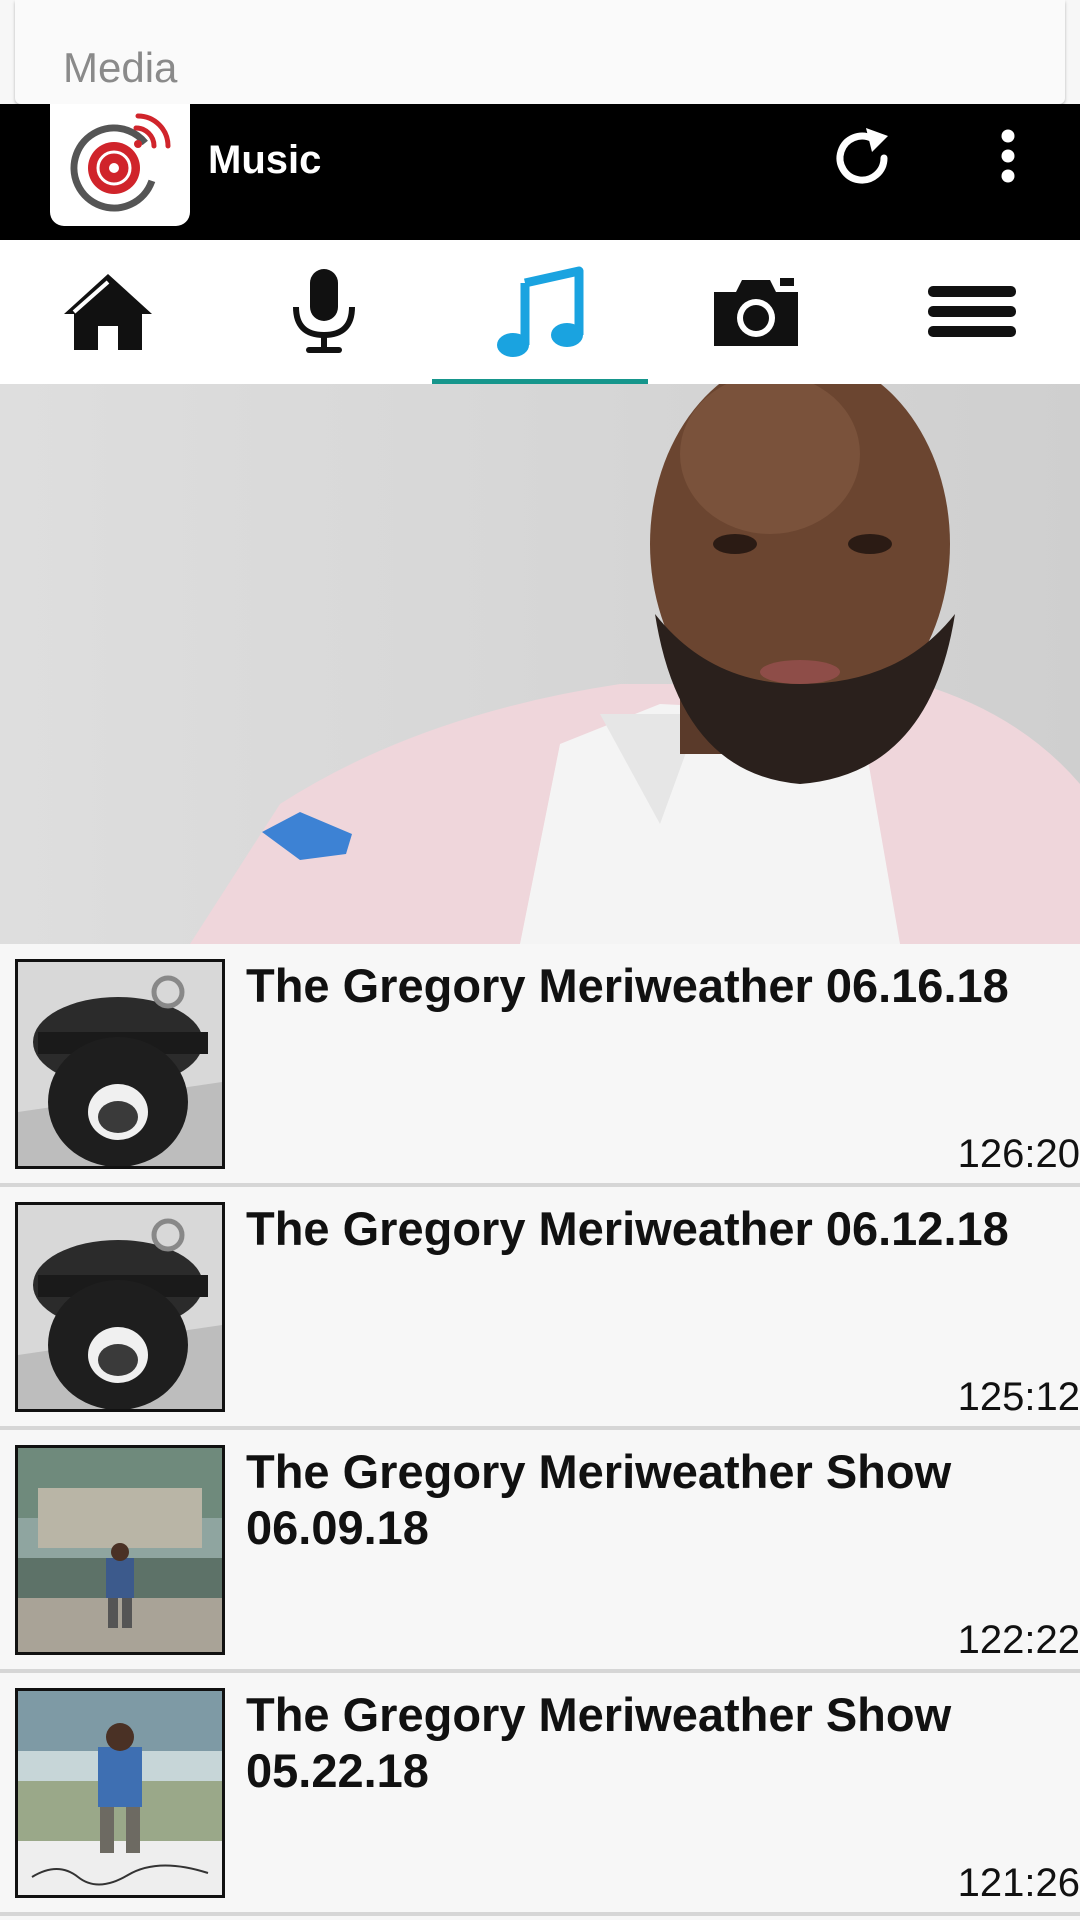 The height and width of the screenshot is (1920, 1080). I want to click on hamburger-menu-icon, so click(972, 311).